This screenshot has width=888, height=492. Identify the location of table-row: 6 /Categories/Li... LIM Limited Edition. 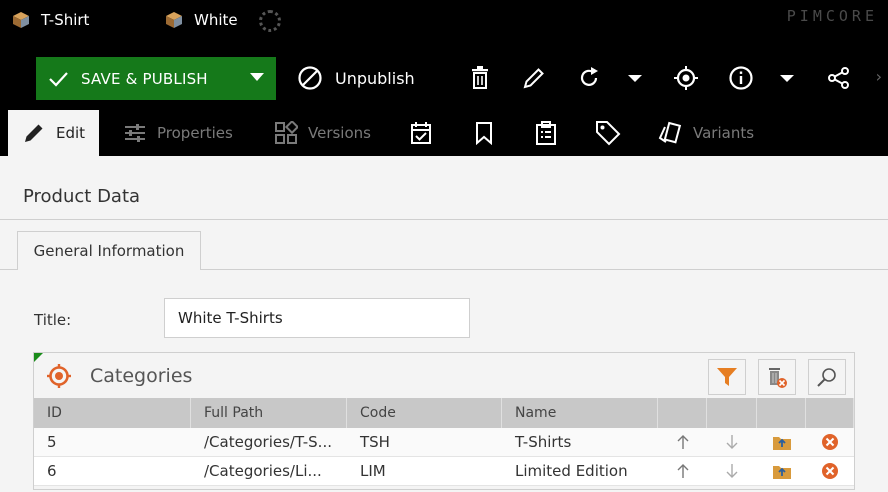
(444, 471).